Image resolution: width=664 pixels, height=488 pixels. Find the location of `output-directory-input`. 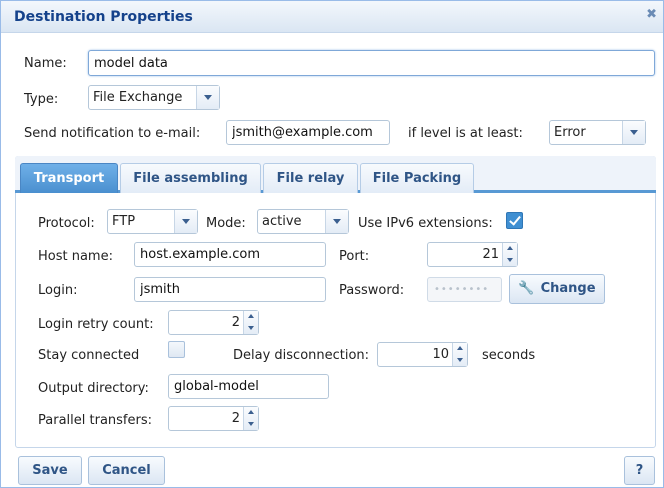

output-directory-input is located at coordinates (248, 386).